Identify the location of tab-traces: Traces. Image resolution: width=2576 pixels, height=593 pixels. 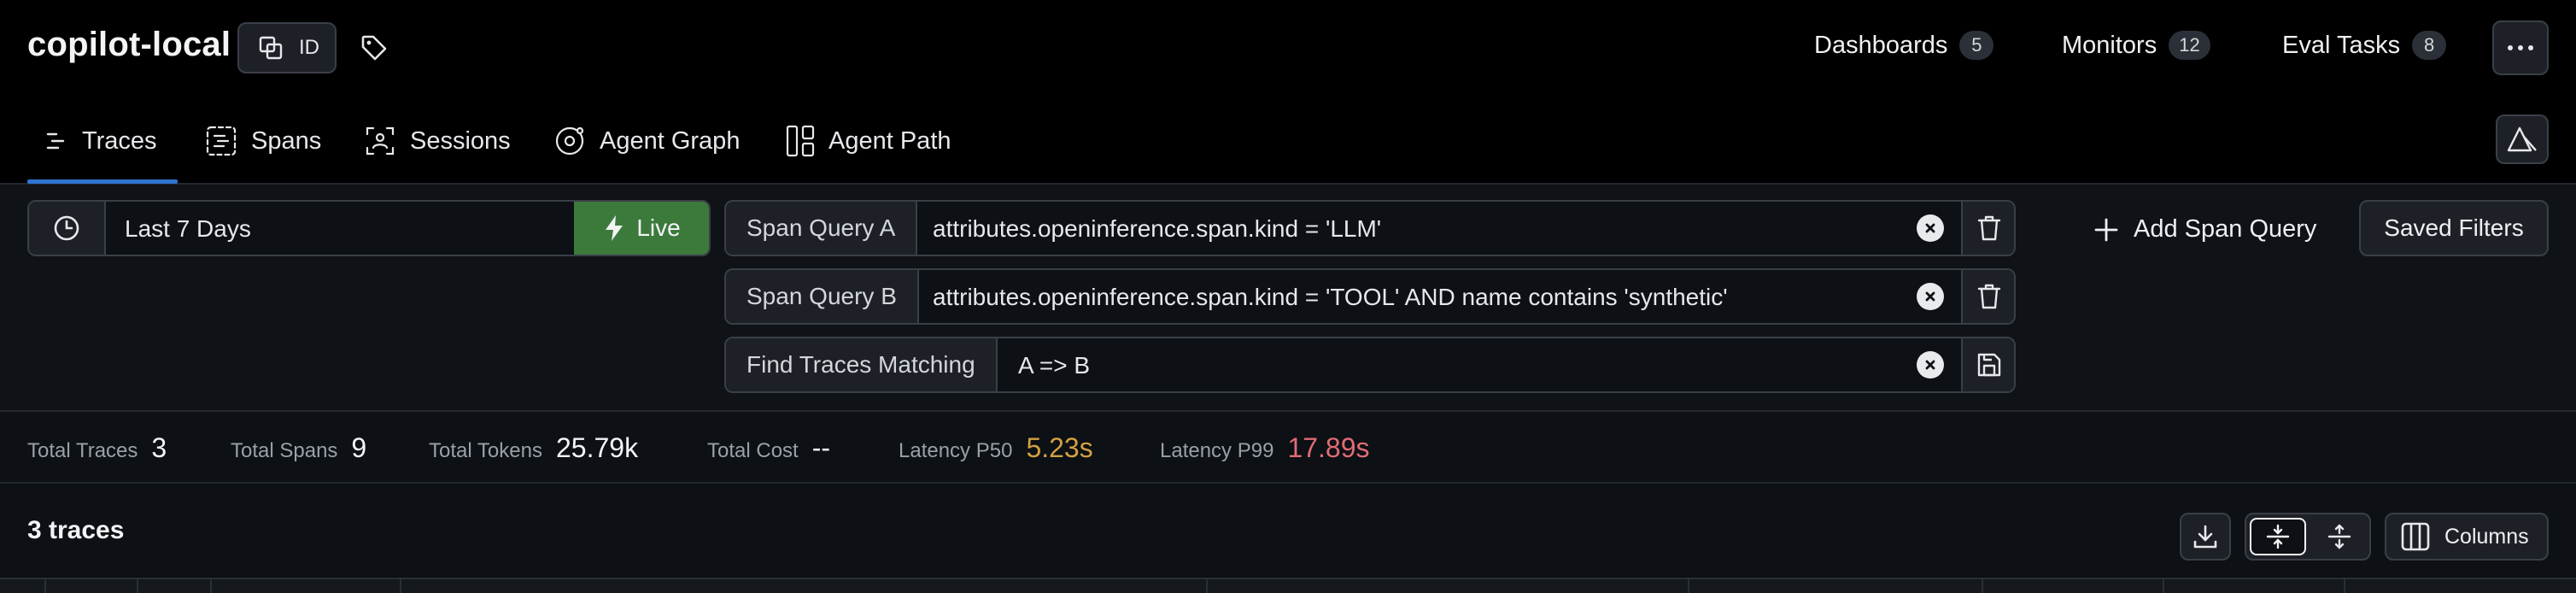
(100, 141).